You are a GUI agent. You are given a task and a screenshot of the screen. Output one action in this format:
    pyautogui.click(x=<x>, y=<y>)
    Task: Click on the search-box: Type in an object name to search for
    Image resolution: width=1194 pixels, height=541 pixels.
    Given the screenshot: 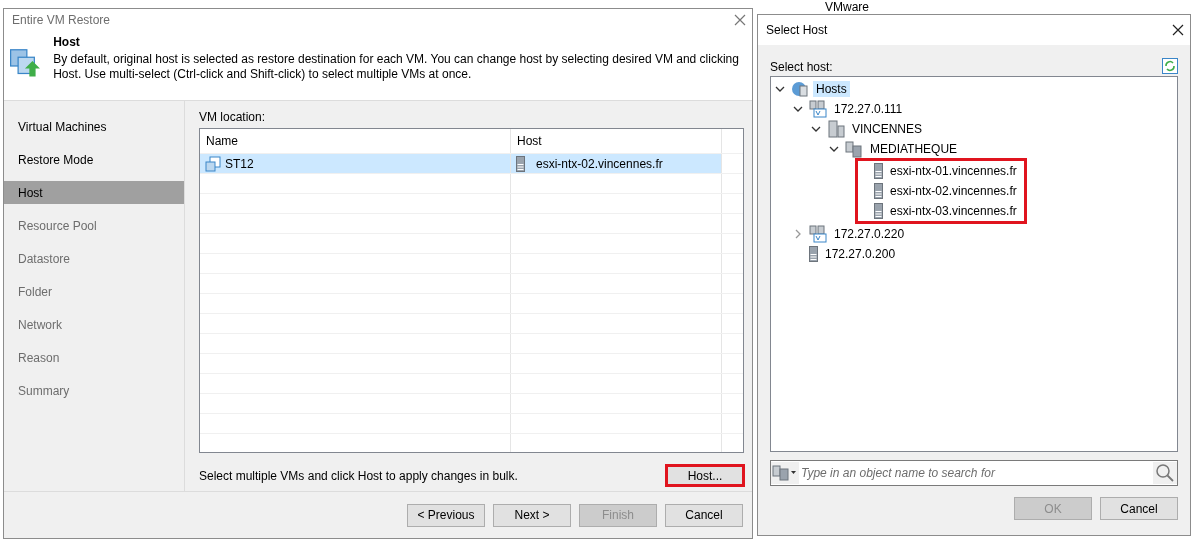 What is the action you would take?
    pyautogui.click(x=974, y=473)
    